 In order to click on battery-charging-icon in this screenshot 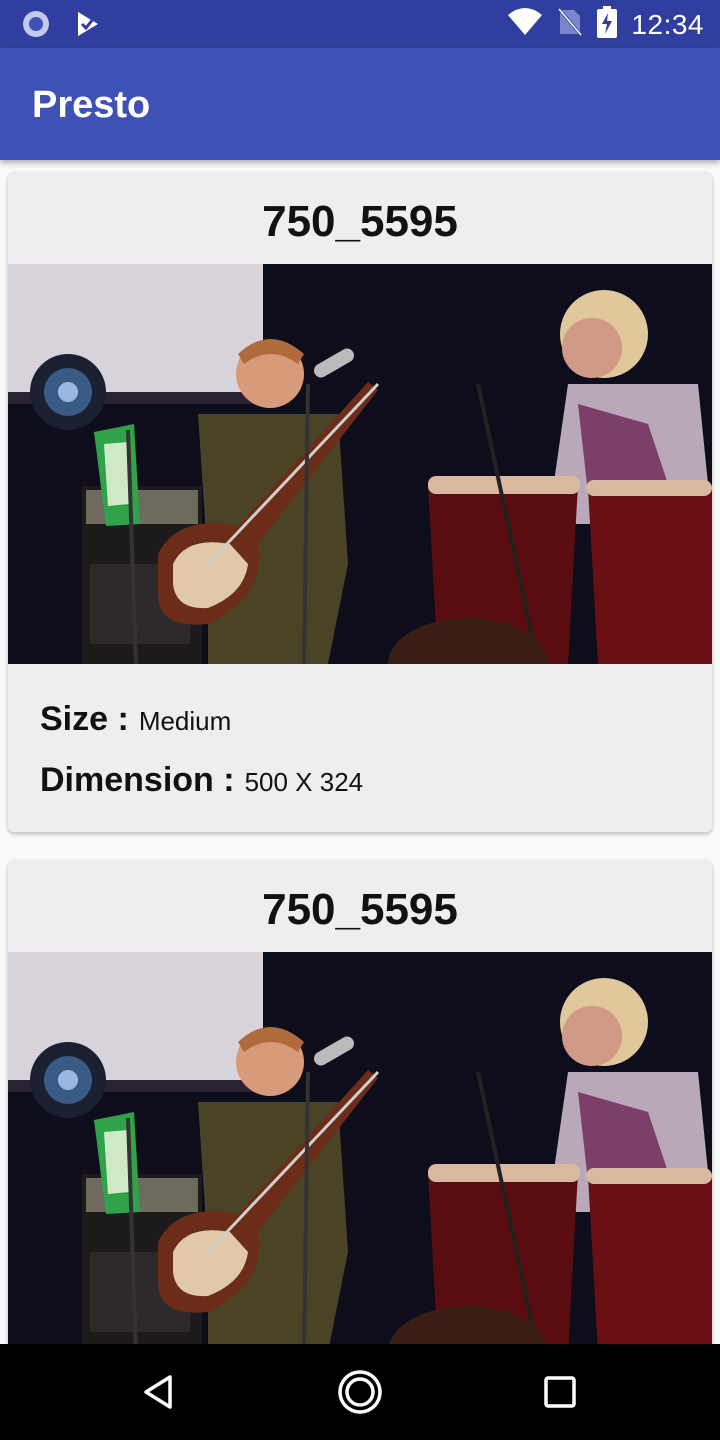, I will do `click(607, 24)`.